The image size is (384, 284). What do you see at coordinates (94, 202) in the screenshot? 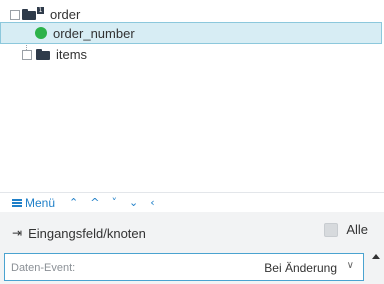
I see `chevron-up-icon: ^` at bounding box center [94, 202].